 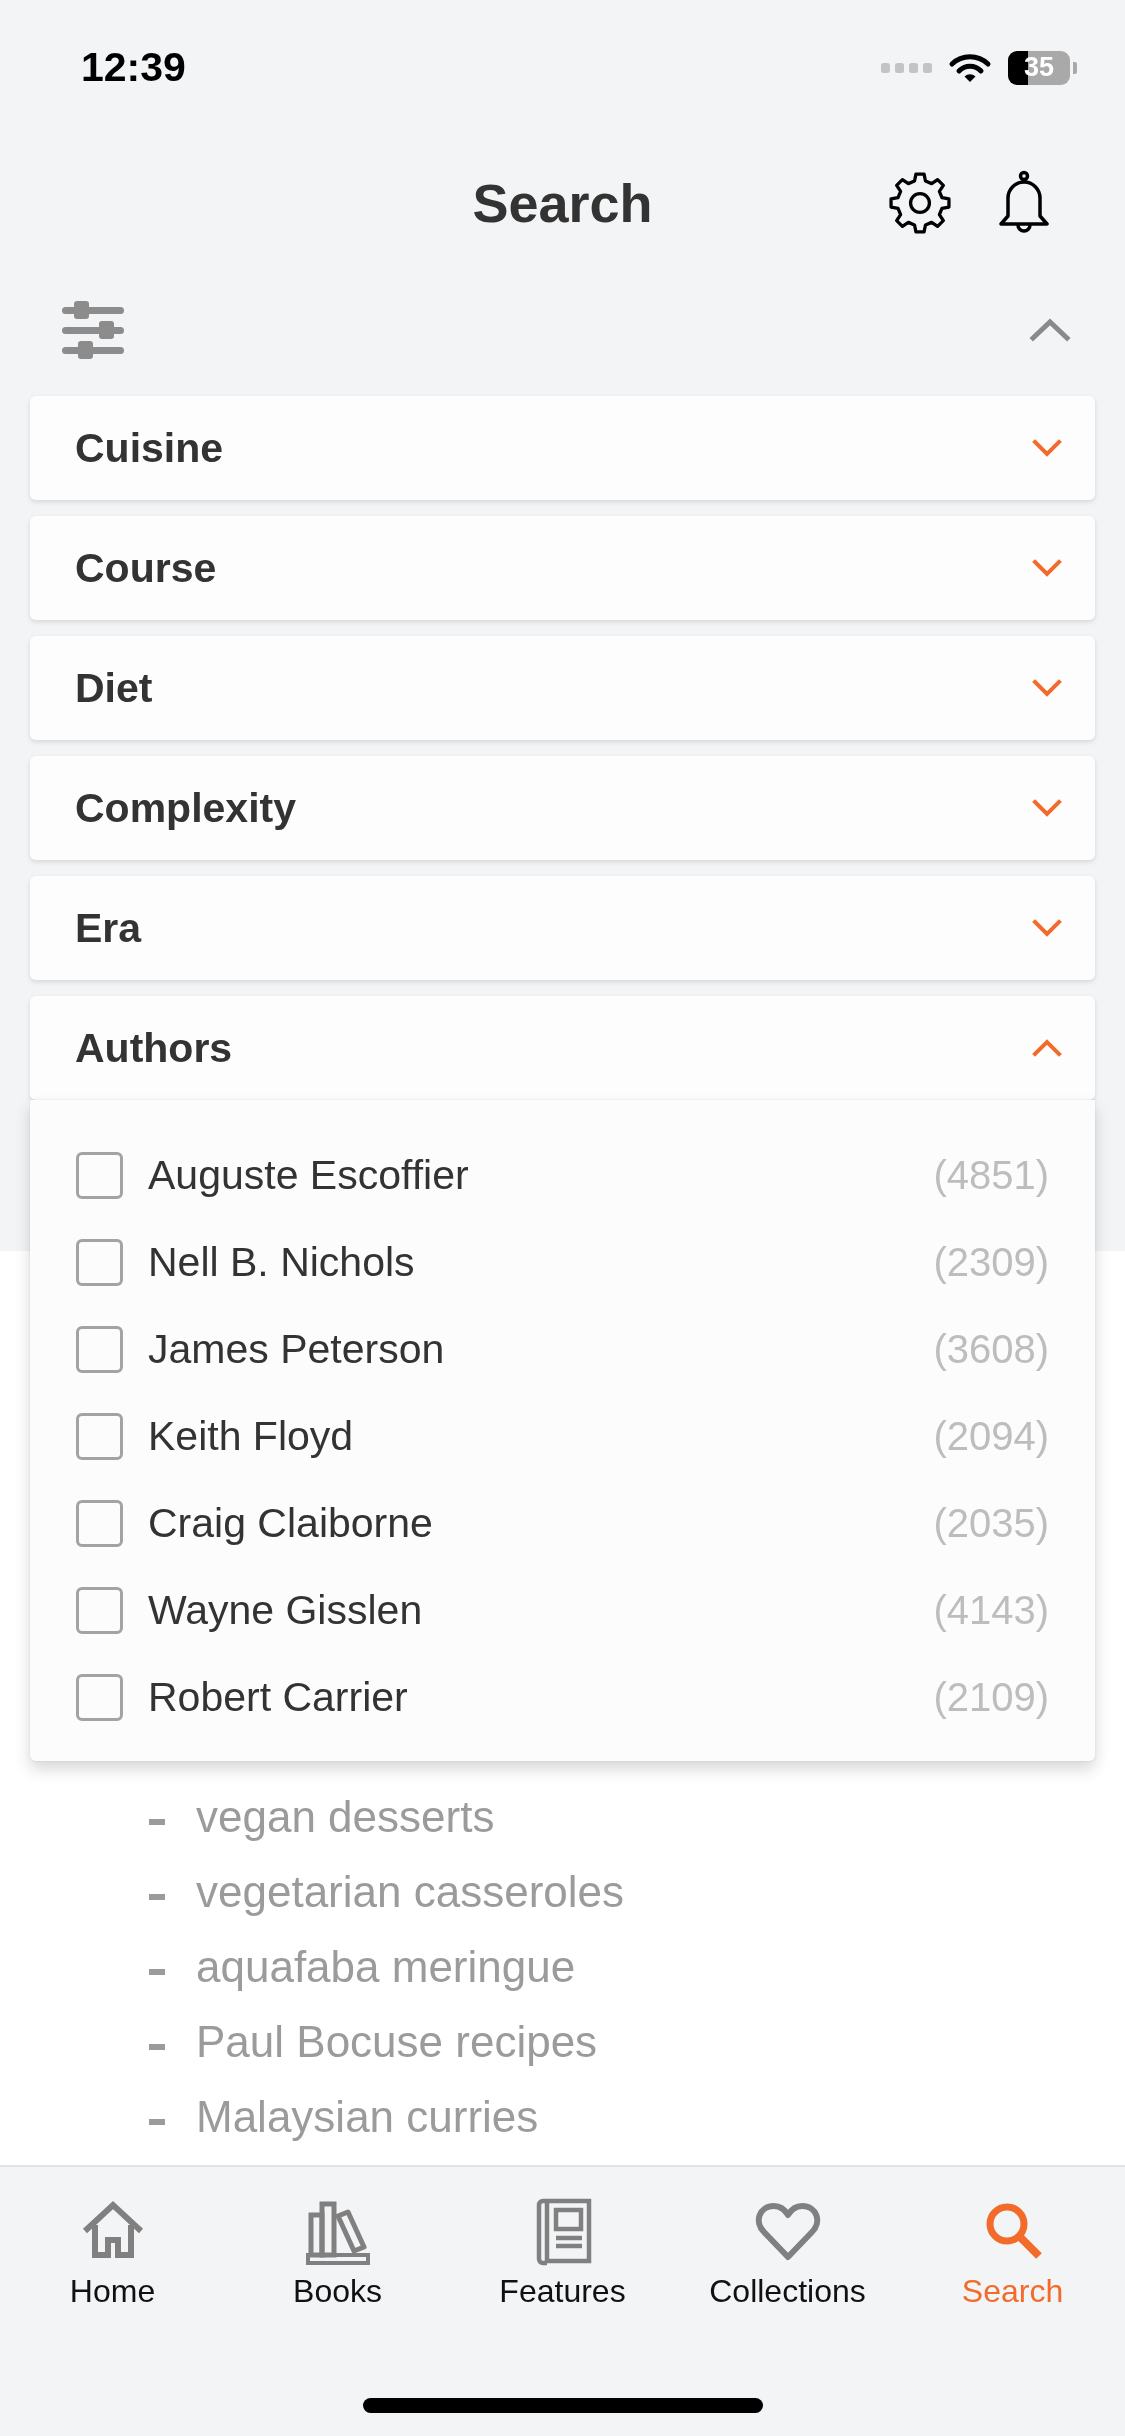 What do you see at coordinates (991, 1436) in the screenshot?
I see `option-count: (2094)` at bounding box center [991, 1436].